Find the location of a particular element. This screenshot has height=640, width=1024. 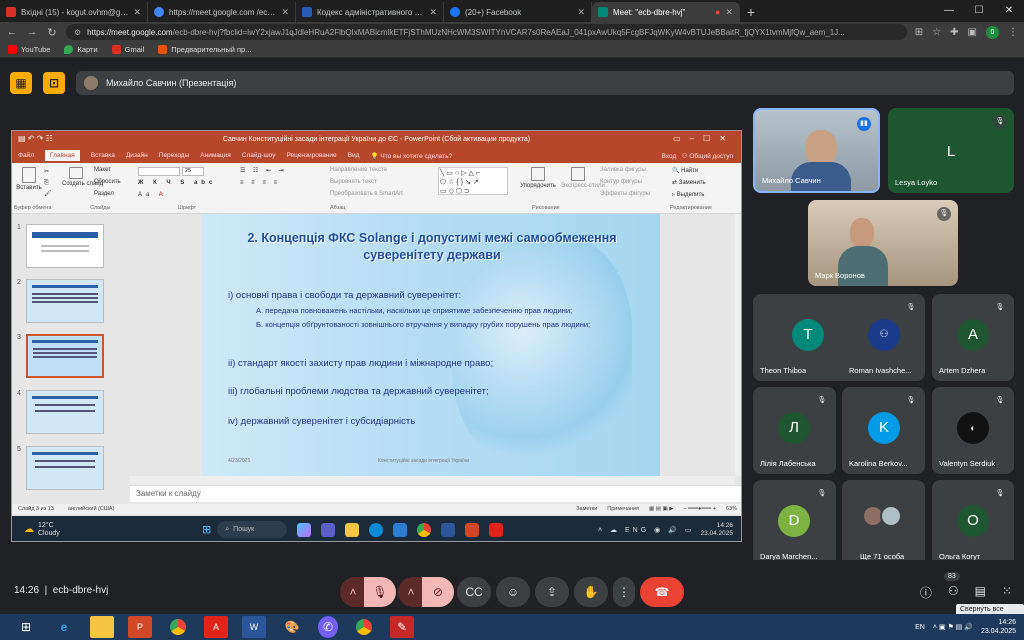

sidepanel-icon: ▣ is located at coordinates (972, 32).